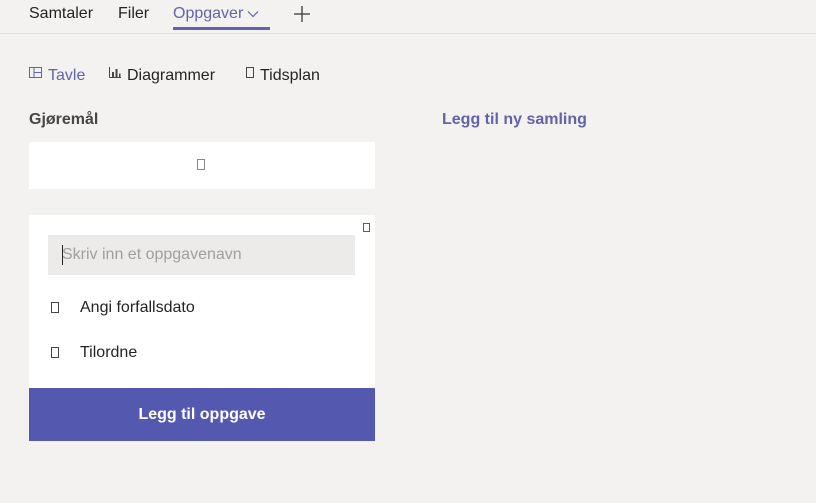  What do you see at coordinates (514, 120) in the screenshot?
I see `add-bucket-link: Legg til ny samling` at bounding box center [514, 120].